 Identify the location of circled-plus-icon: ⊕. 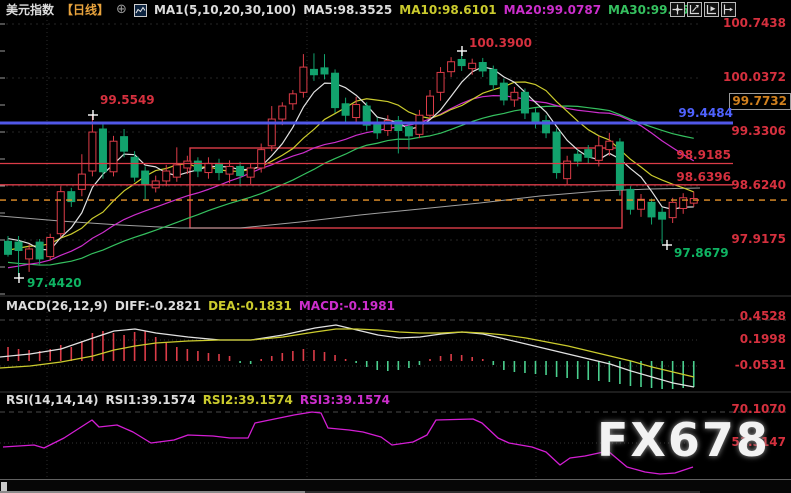
(121, 10).